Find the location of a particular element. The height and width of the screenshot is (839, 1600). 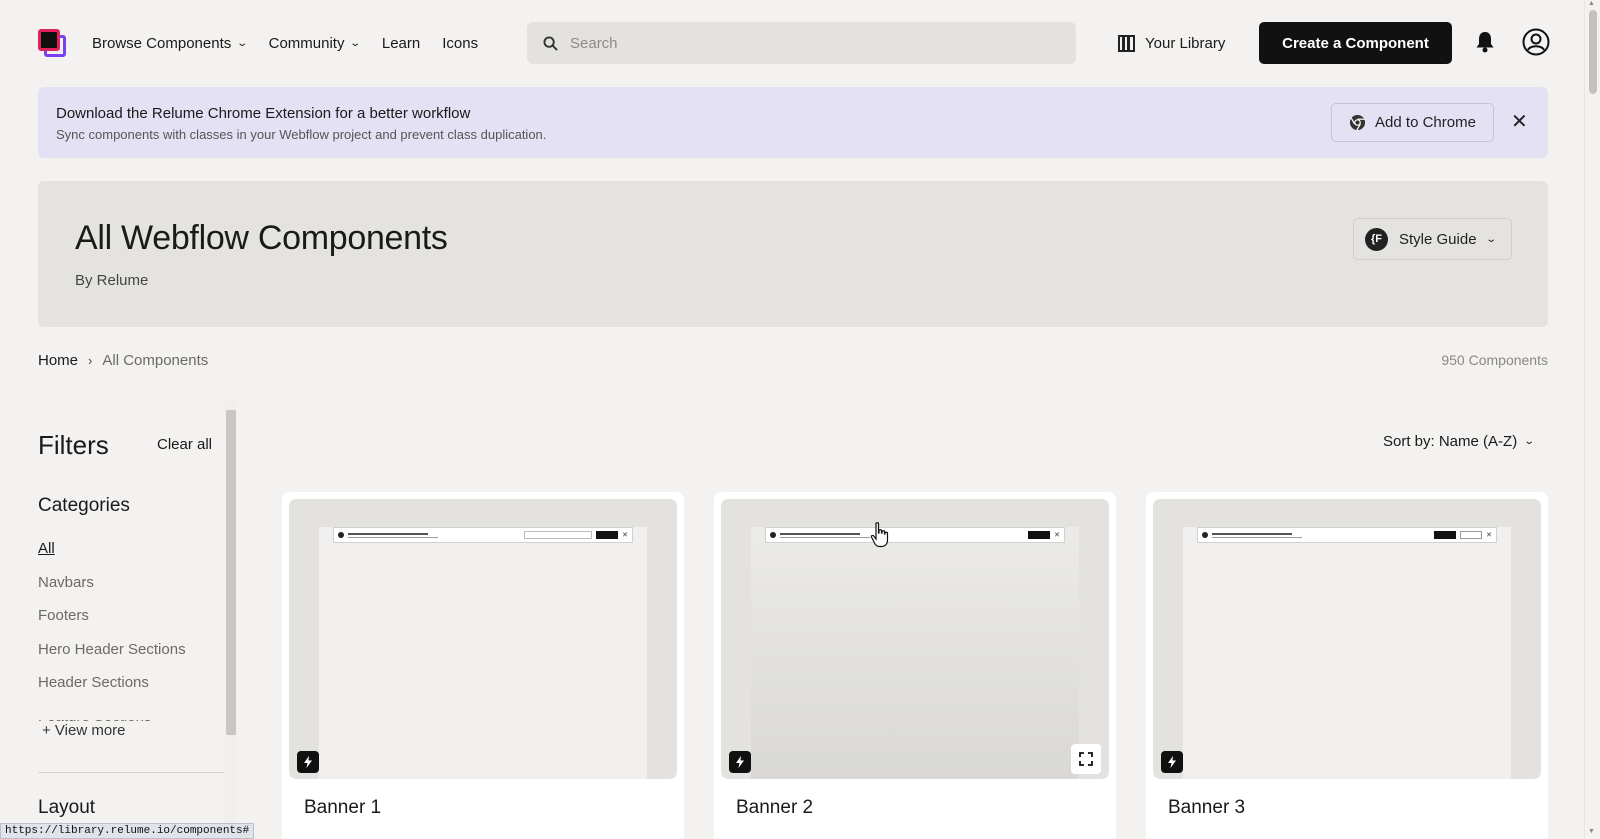

sort-label: Sort by: Name (A-Z) is located at coordinates (1450, 441).